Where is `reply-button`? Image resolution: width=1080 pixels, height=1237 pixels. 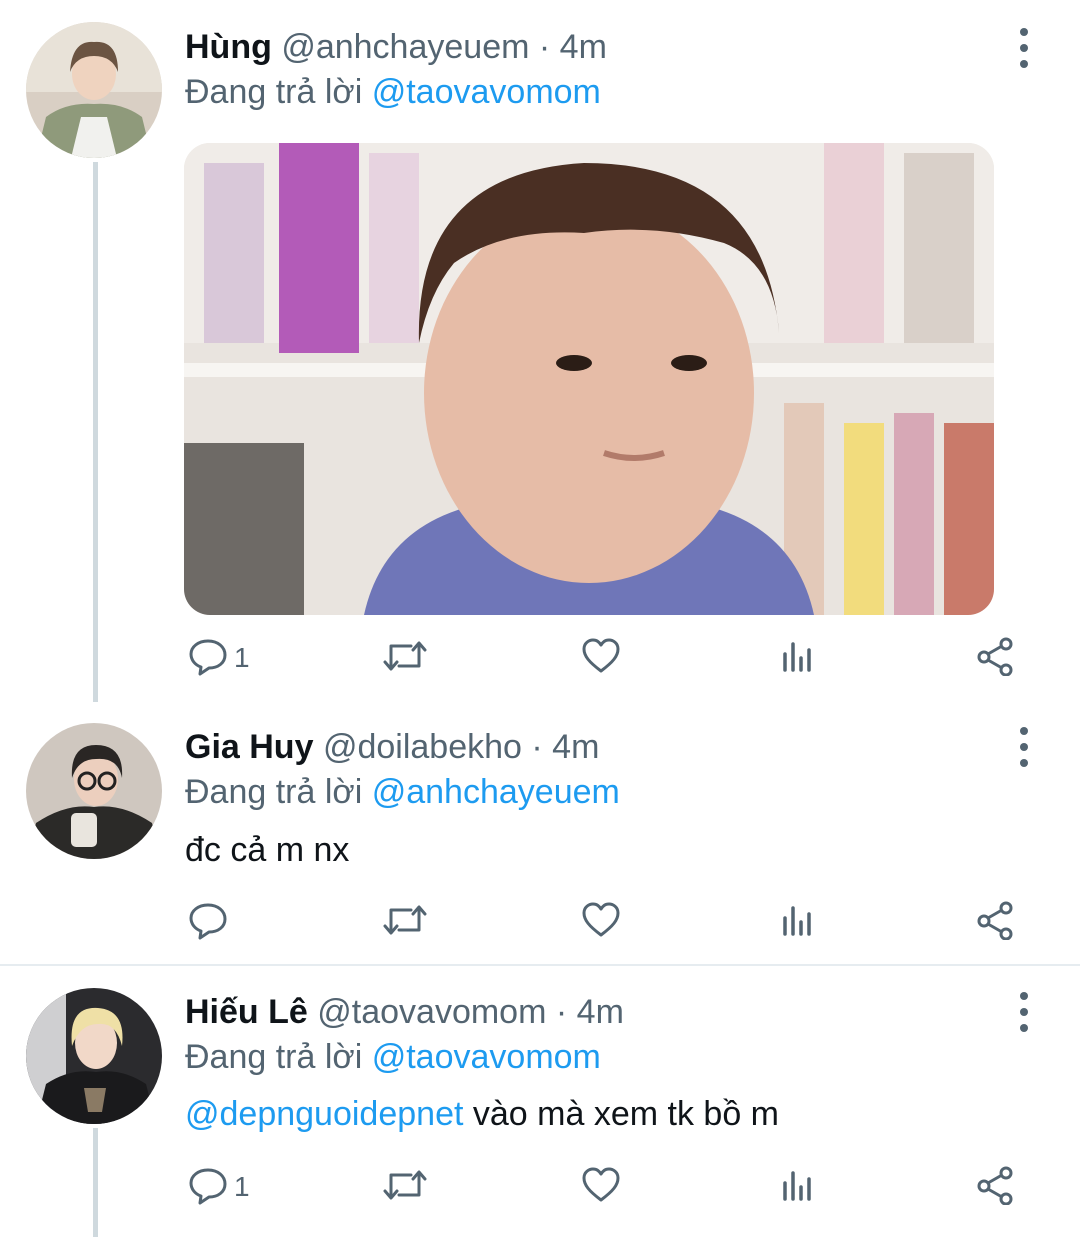 reply-button is located at coordinates (211, 922).